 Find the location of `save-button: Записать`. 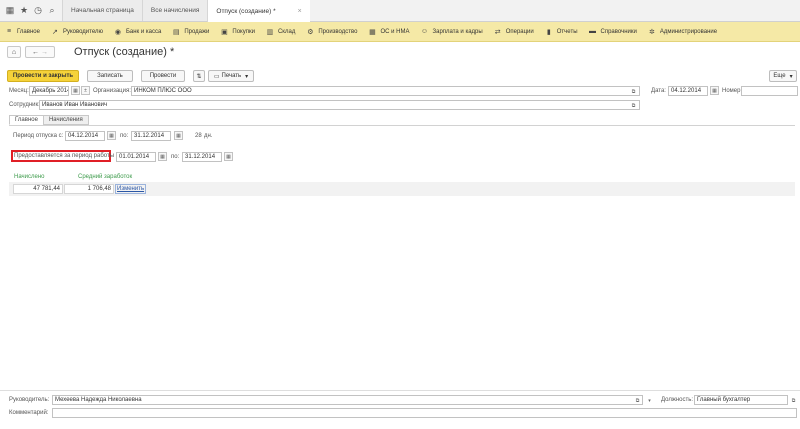

save-button: Записать is located at coordinates (110, 76).